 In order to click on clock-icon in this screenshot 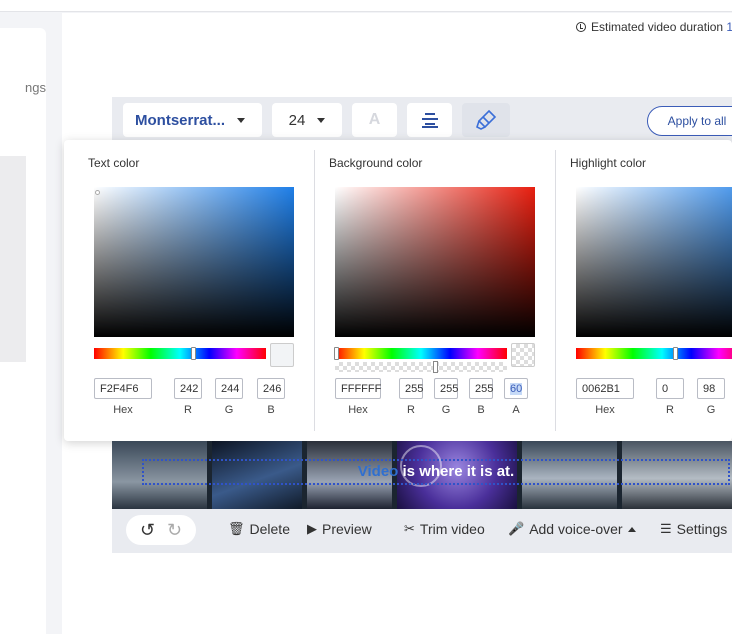, I will do `click(581, 27)`.